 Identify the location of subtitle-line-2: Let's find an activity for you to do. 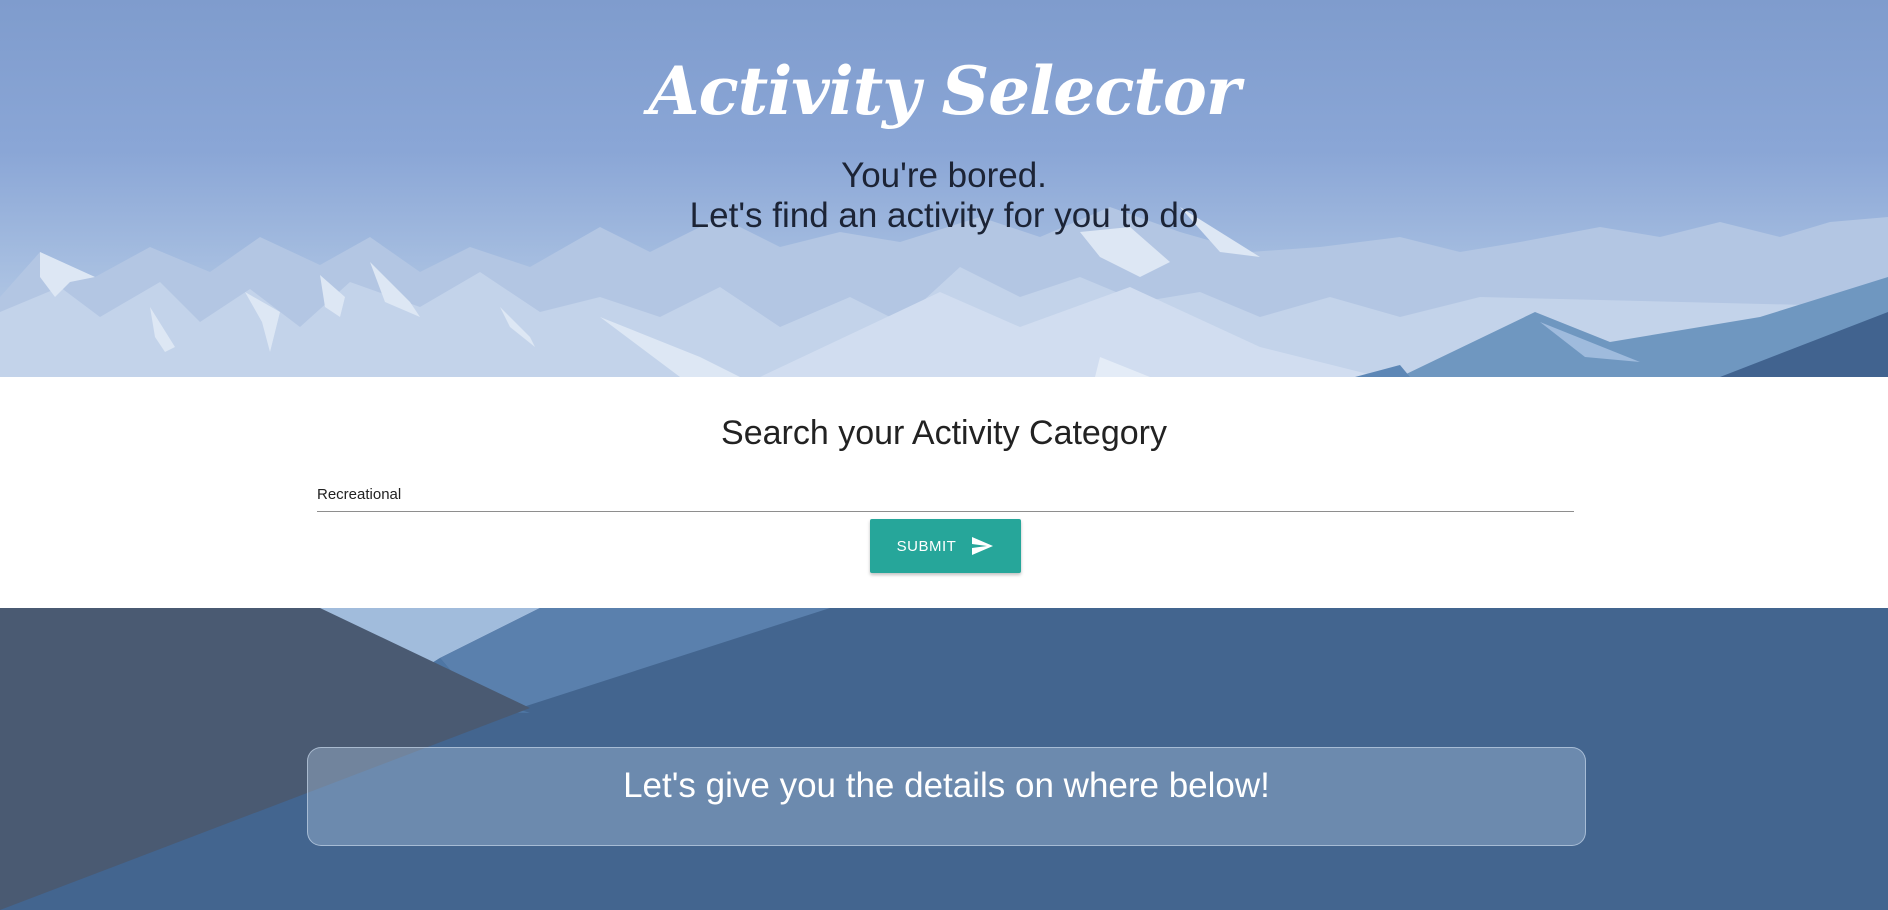
(944, 215).